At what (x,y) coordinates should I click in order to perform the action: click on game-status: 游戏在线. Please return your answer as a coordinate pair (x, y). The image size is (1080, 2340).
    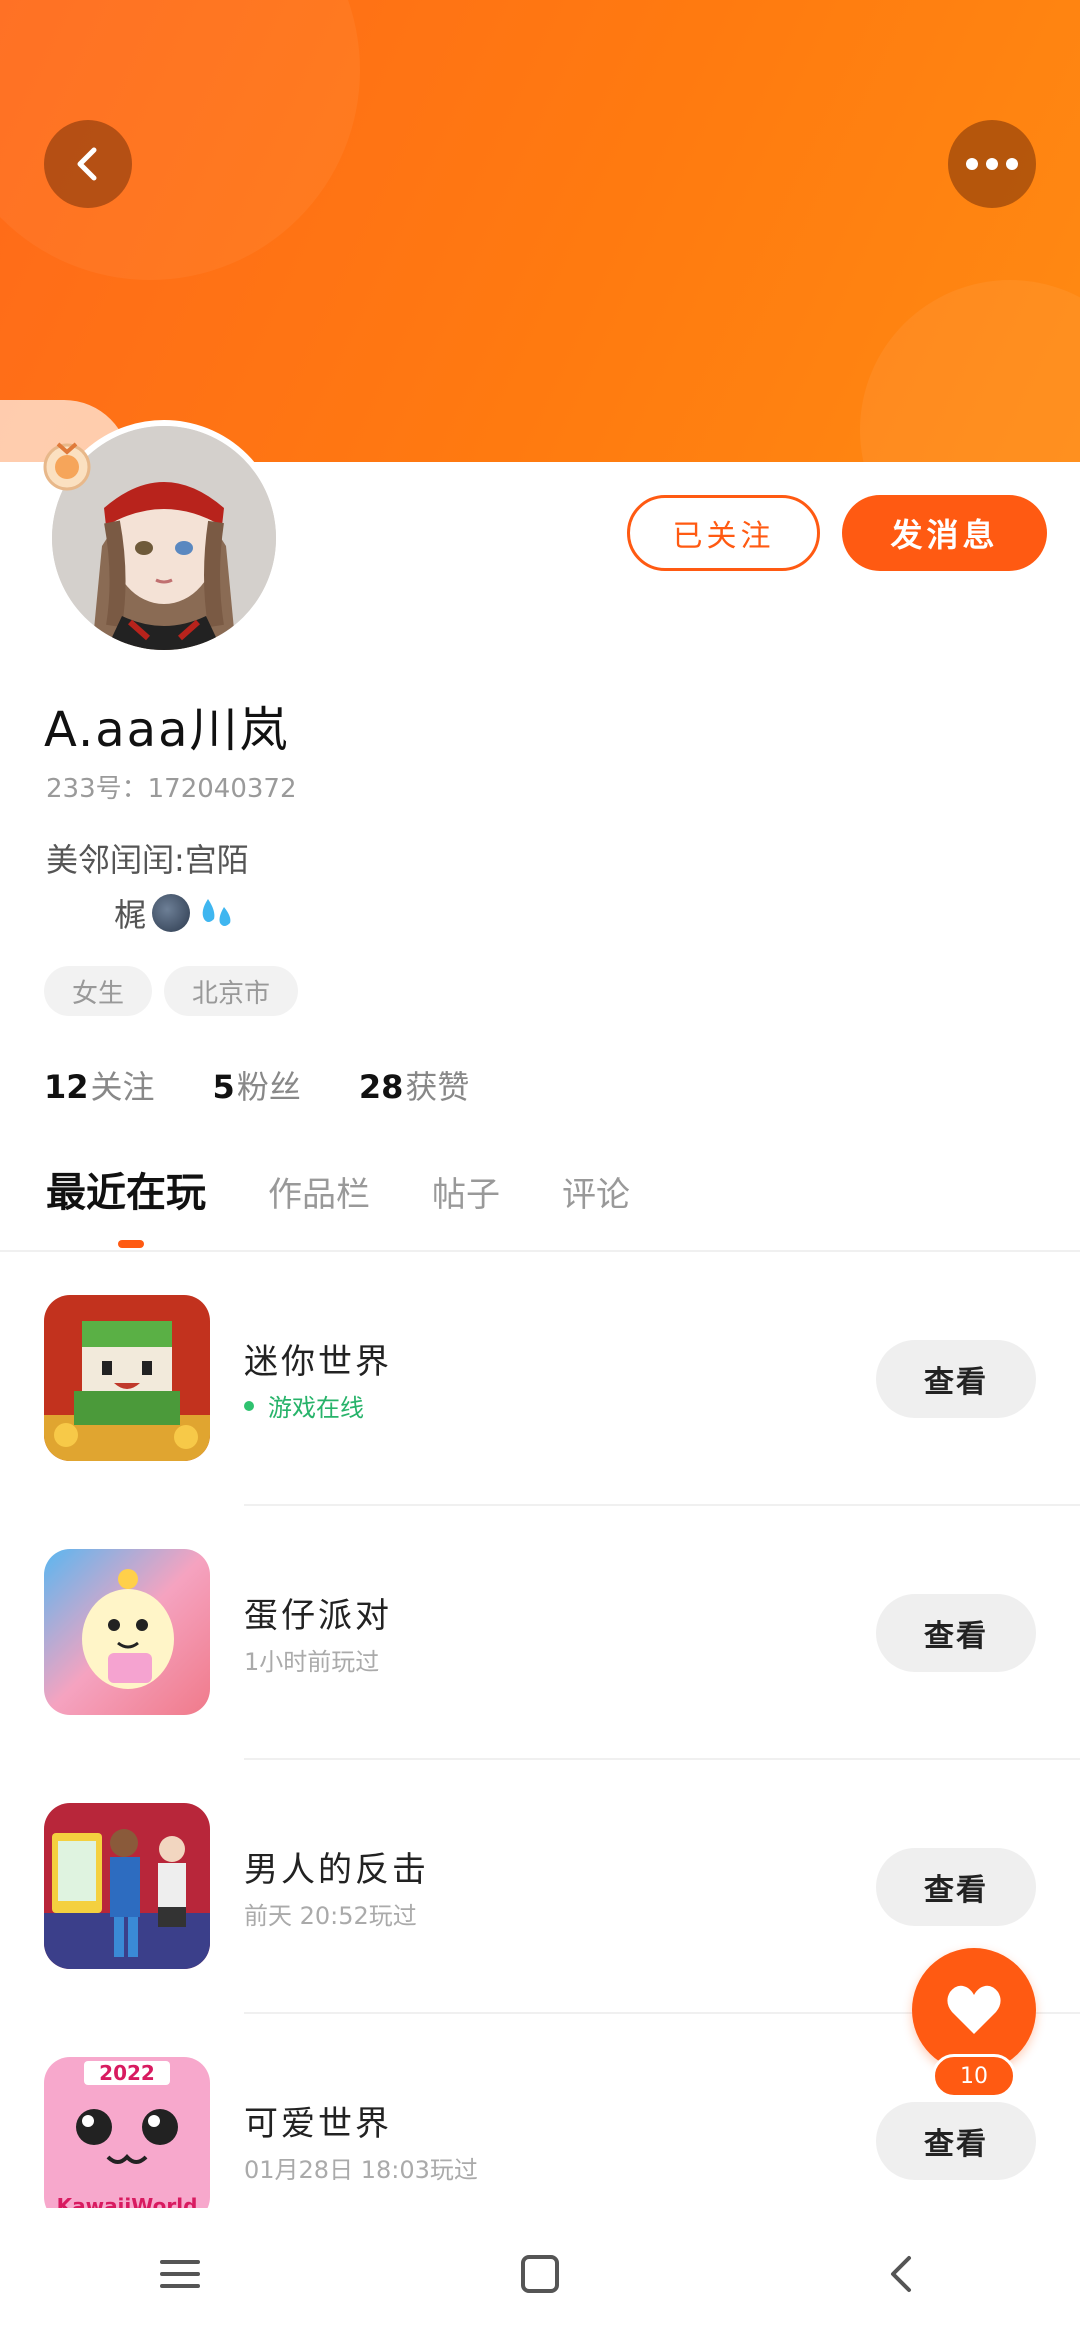
    Looking at the image, I should click on (304, 1405).